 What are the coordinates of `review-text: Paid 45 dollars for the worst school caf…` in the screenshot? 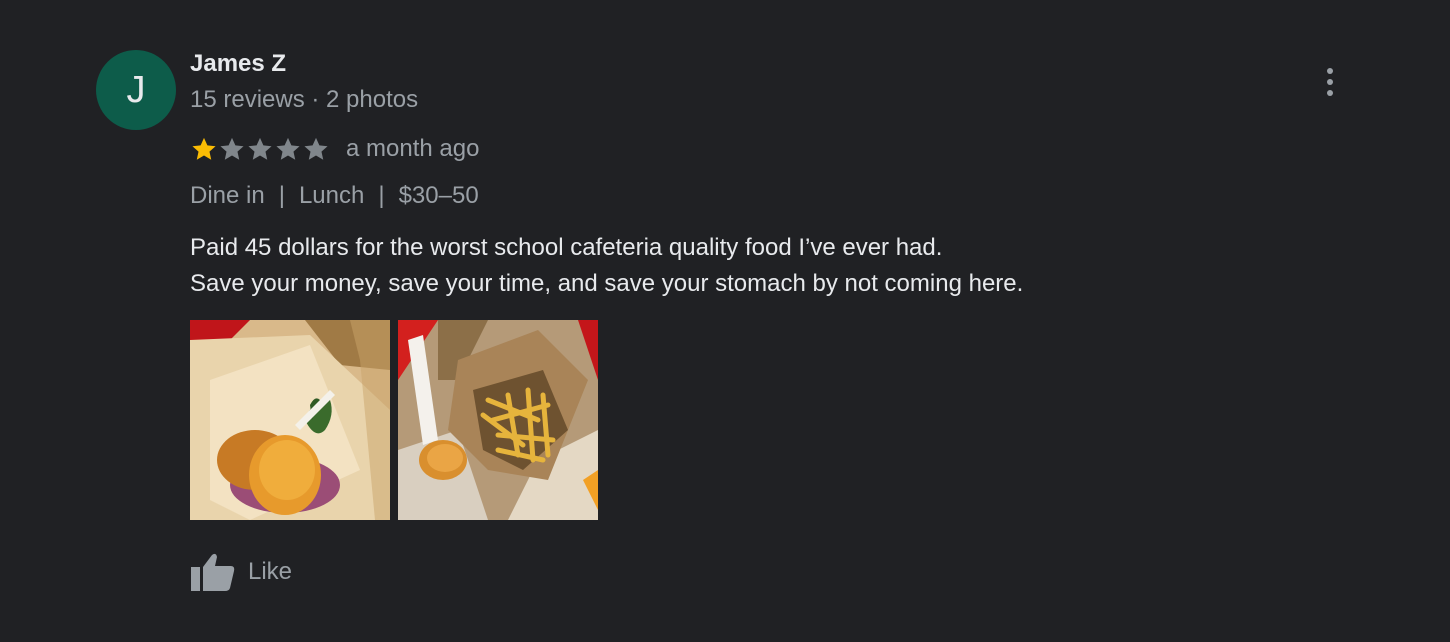 It's located at (740, 266).